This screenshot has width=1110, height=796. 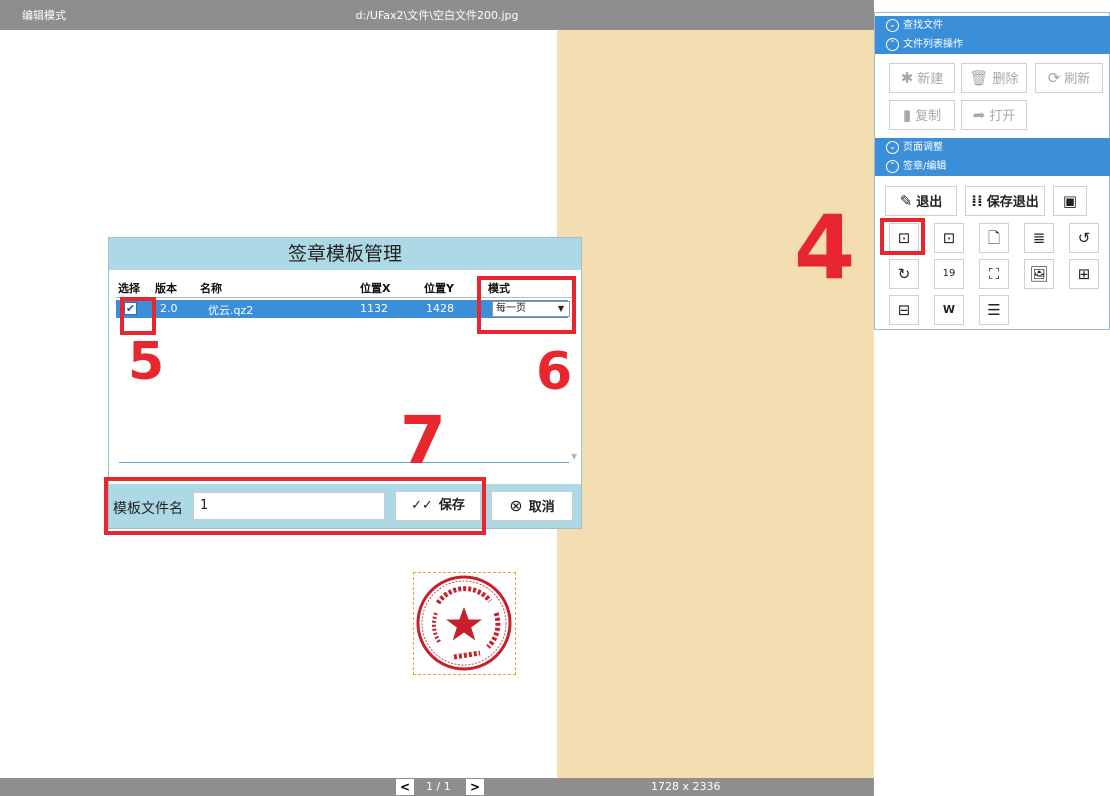 I want to click on clipboard-icon: ▮, so click(x=907, y=115).